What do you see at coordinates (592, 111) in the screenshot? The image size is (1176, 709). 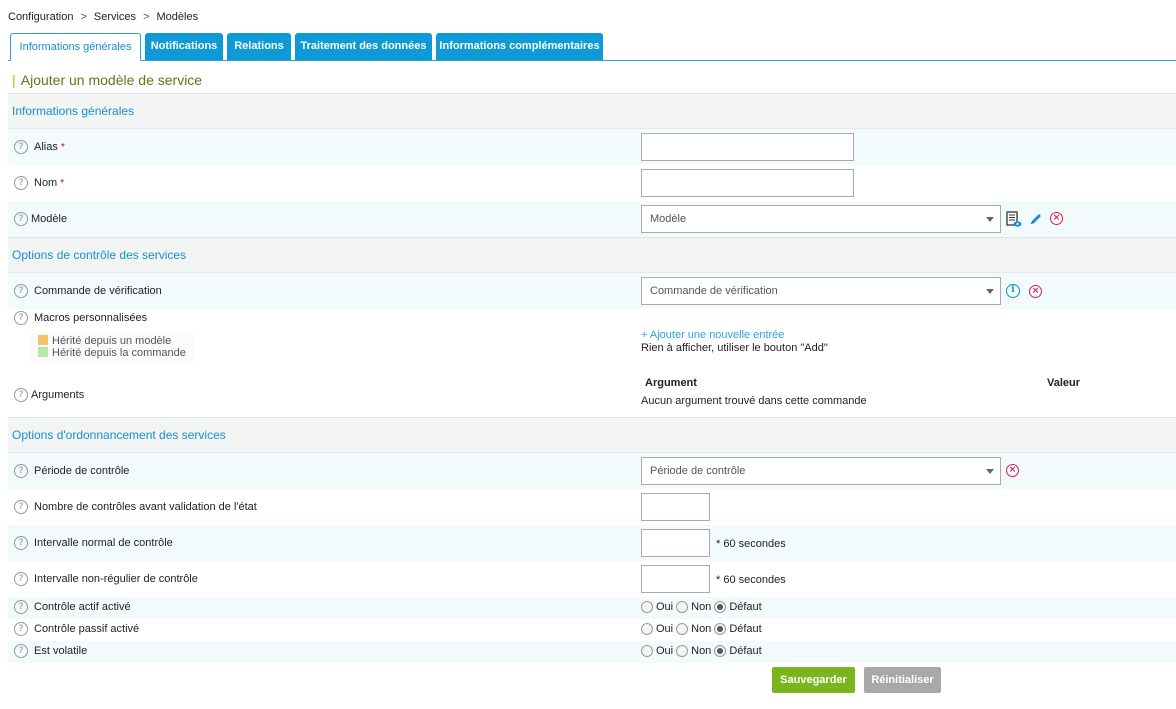 I see `section-informations-generales: Informations générales` at bounding box center [592, 111].